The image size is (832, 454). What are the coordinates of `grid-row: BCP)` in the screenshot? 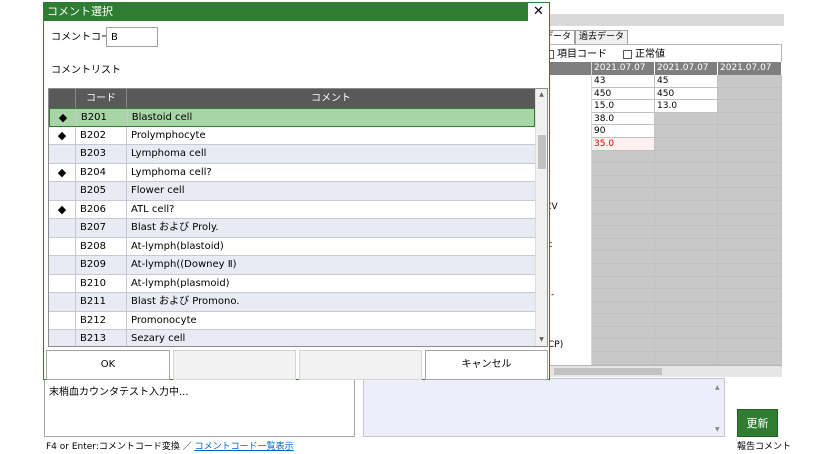 It's located at (661, 346).